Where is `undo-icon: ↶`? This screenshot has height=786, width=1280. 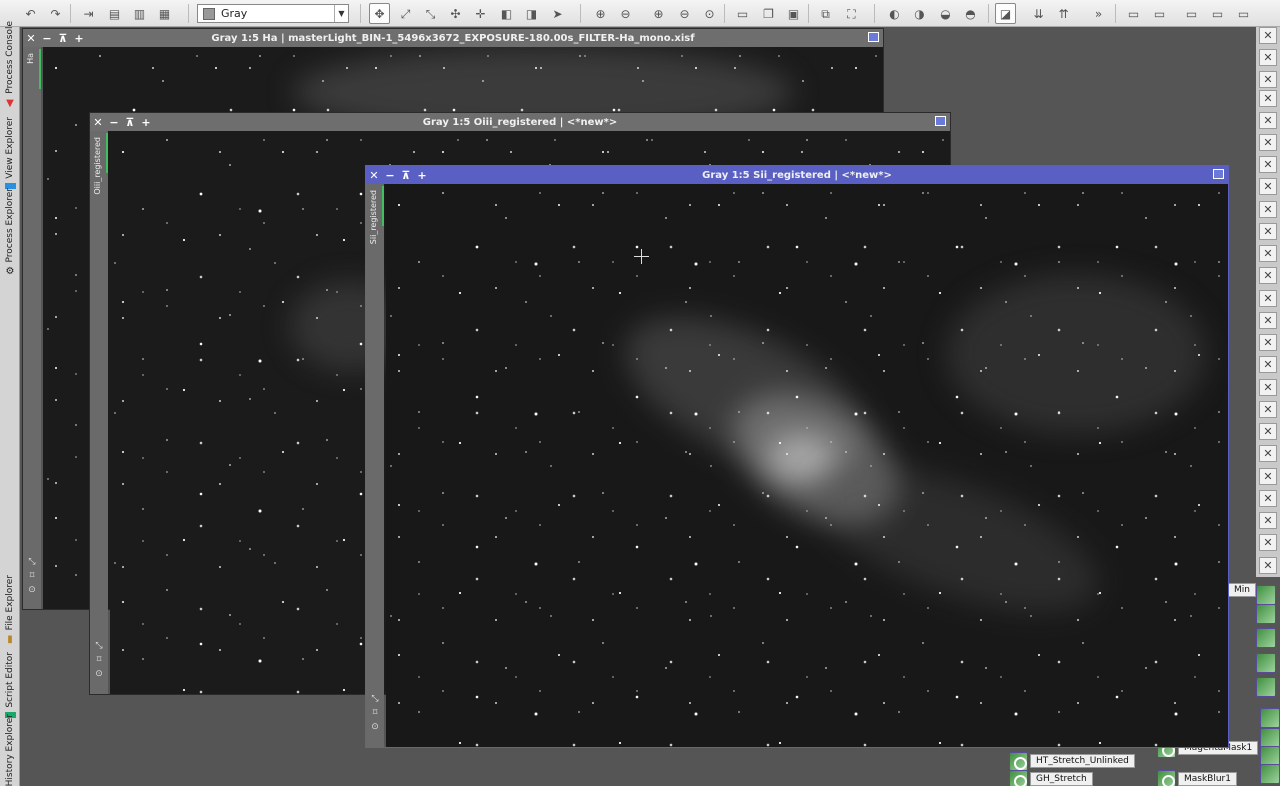
undo-icon: ↶ is located at coordinates (30, 13).